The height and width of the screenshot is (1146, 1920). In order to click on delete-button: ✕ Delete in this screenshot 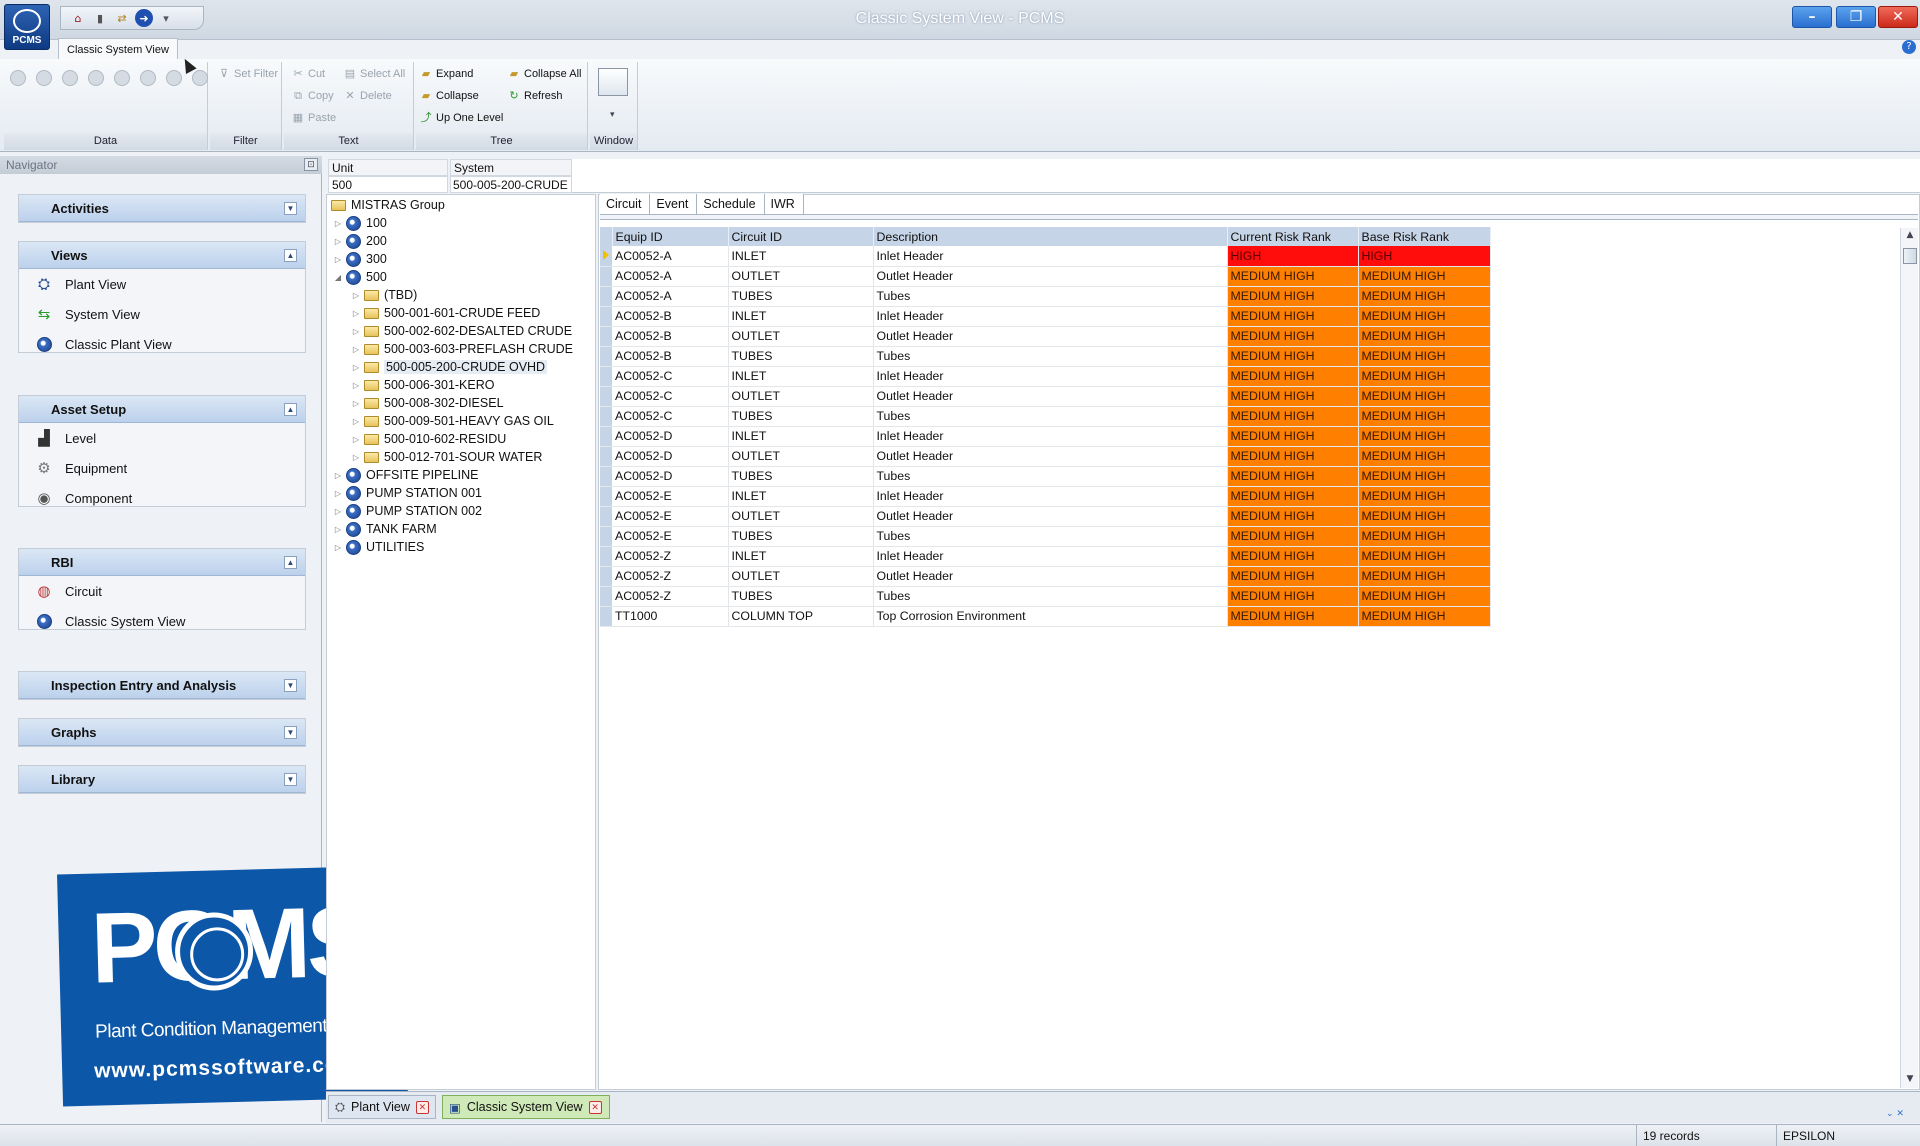, I will do `click(367, 96)`.